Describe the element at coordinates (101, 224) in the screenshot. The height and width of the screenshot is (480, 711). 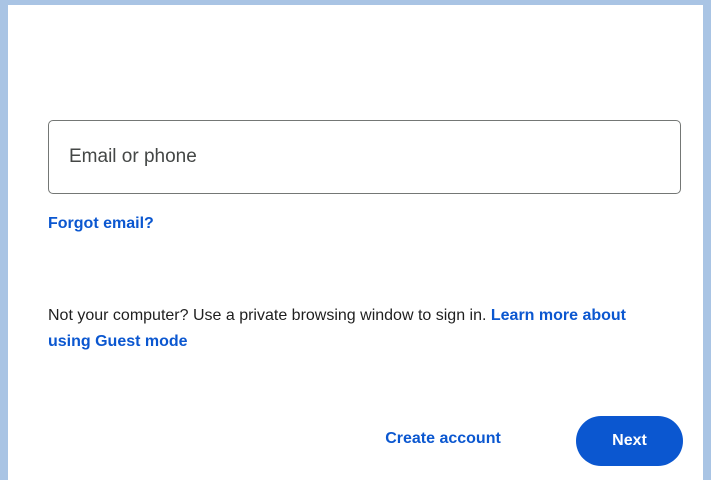
I see `forgot-email-link: Forgot email?` at that location.